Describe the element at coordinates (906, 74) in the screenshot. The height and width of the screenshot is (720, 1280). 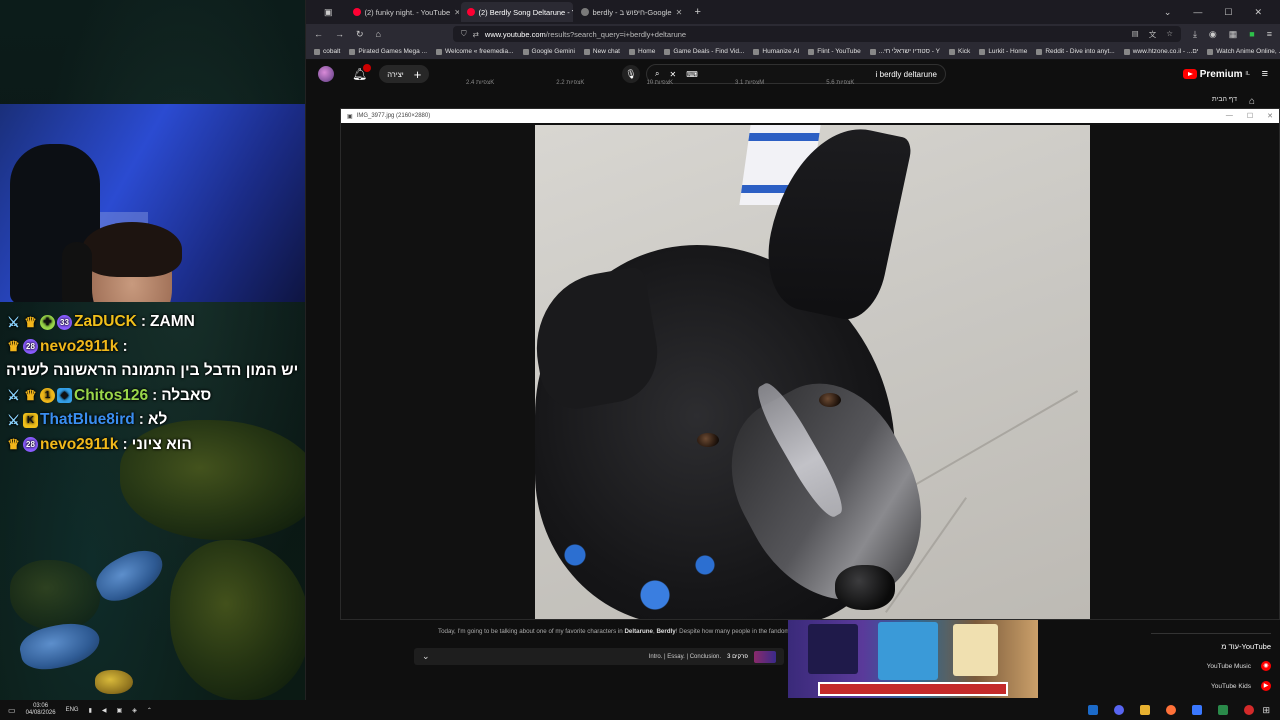
I see `search-input: i berdly deltarune` at that location.